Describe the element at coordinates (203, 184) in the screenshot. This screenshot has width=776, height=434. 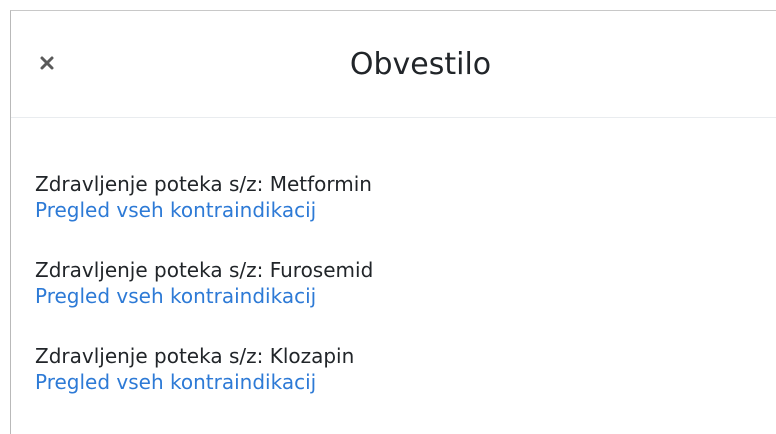
I see `treatment-text: Zdravljenje poteka s/z: Metformin` at that location.